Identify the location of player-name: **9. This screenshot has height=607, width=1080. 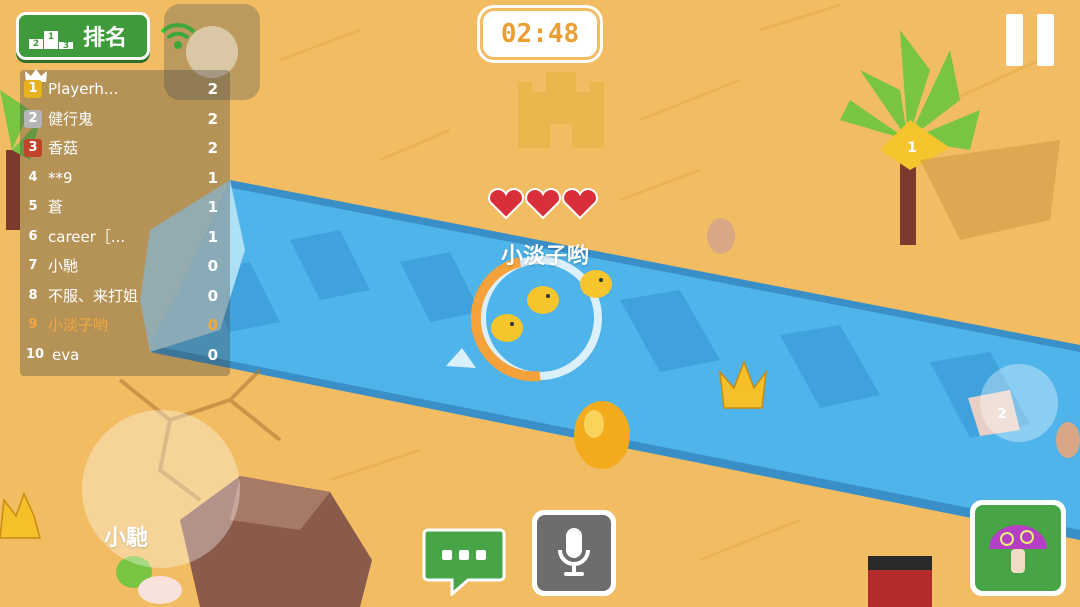
(60, 177).